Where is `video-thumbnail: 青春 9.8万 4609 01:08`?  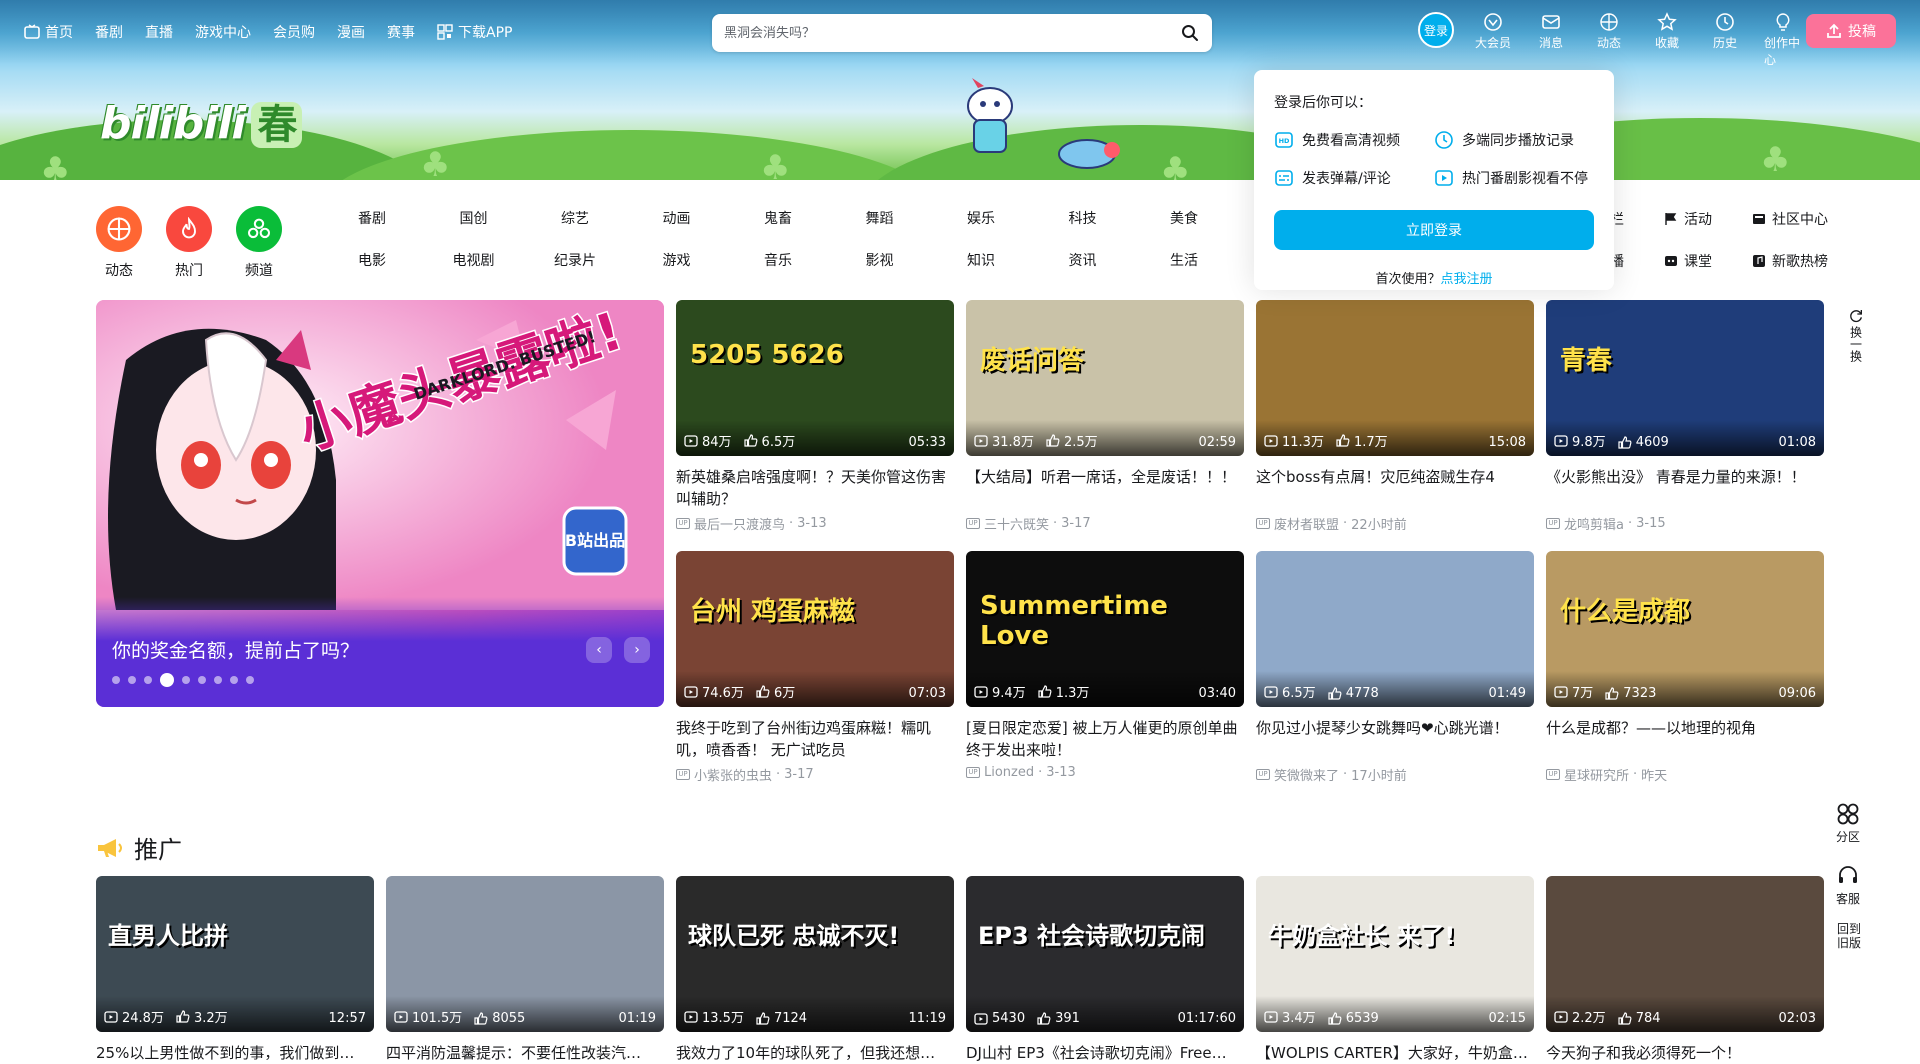 video-thumbnail: 青春 9.8万 4609 01:08 is located at coordinates (1685, 378).